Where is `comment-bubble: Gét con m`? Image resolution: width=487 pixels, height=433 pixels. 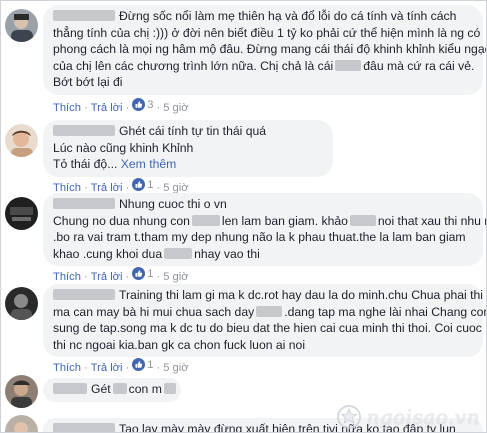
comment-bubble: Gét con m is located at coordinates (112, 390).